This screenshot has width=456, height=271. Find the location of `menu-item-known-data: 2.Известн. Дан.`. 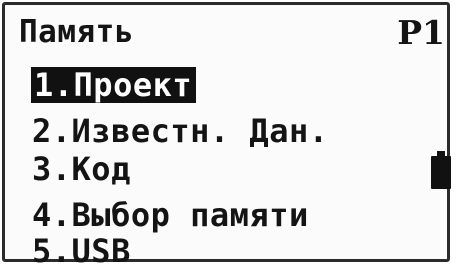

menu-item-known-data: 2.Известн. Дан. is located at coordinates (180, 131).